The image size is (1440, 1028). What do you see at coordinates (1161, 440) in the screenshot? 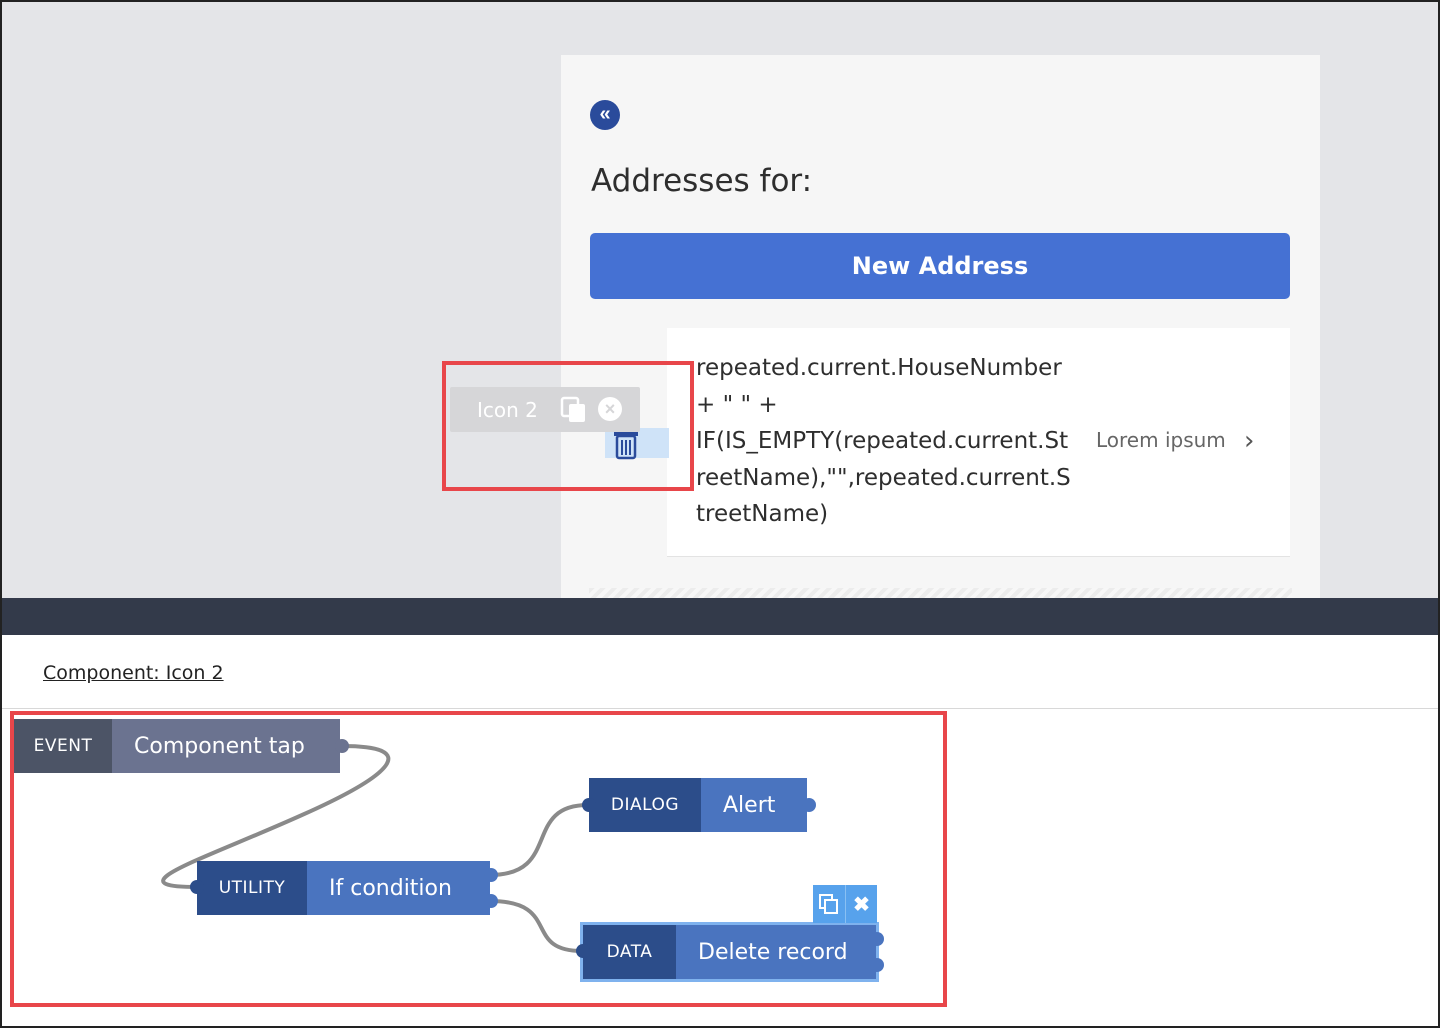
I see `list-item-secondary: Lorem ipsum` at bounding box center [1161, 440].